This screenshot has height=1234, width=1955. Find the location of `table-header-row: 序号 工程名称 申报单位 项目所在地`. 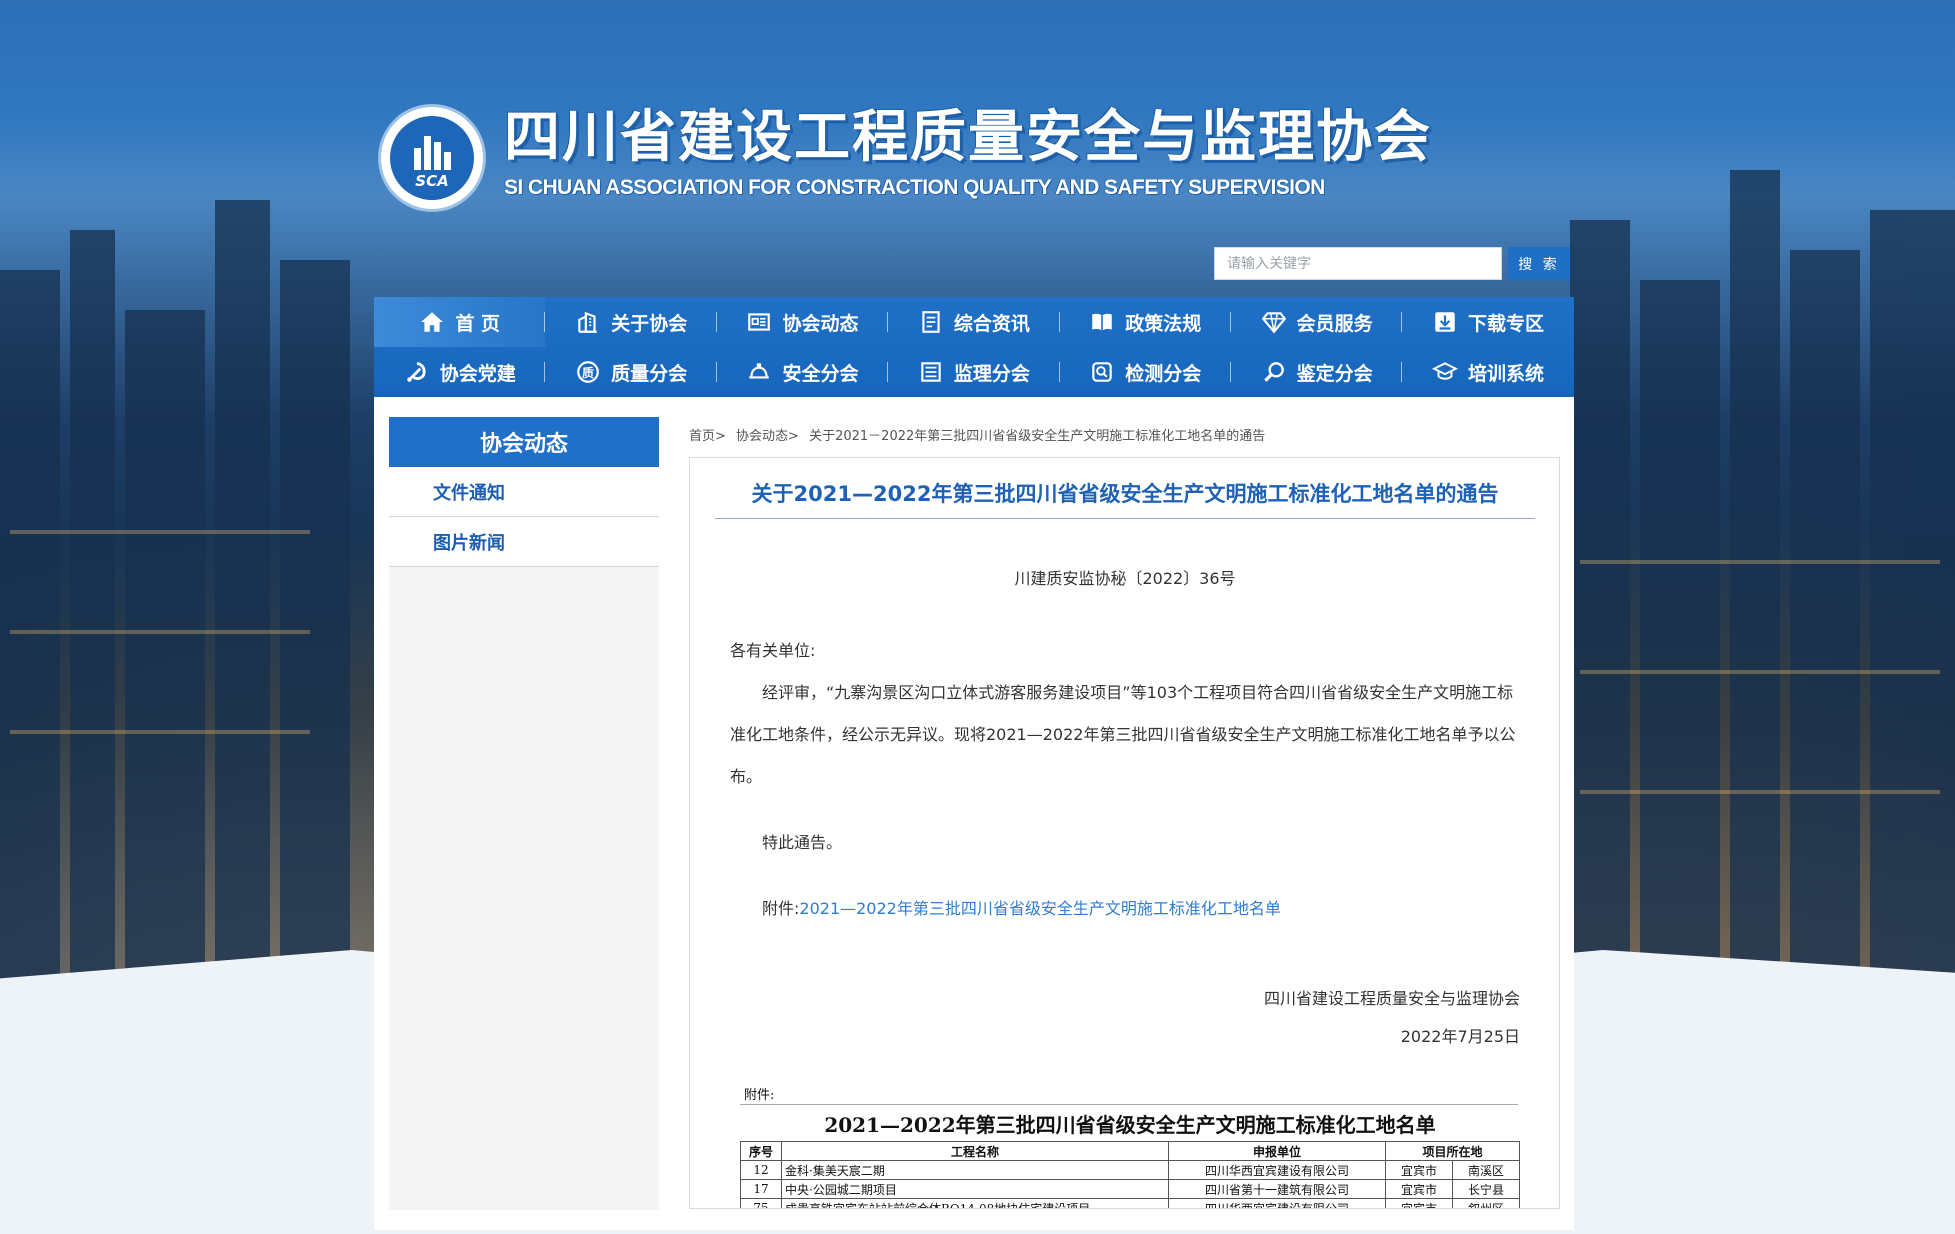

table-header-row: 序号 工程名称 申报单位 项目所在地 is located at coordinates (1130, 1151).